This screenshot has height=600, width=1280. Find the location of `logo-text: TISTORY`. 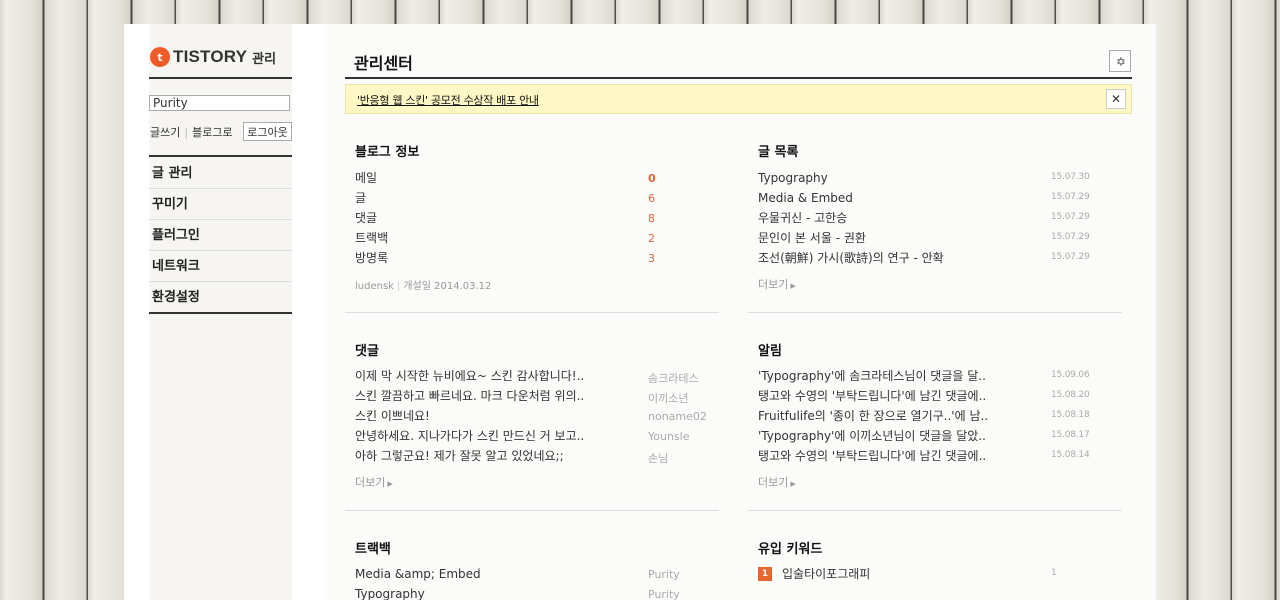

logo-text: TISTORY is located at coordinates (210, 56).